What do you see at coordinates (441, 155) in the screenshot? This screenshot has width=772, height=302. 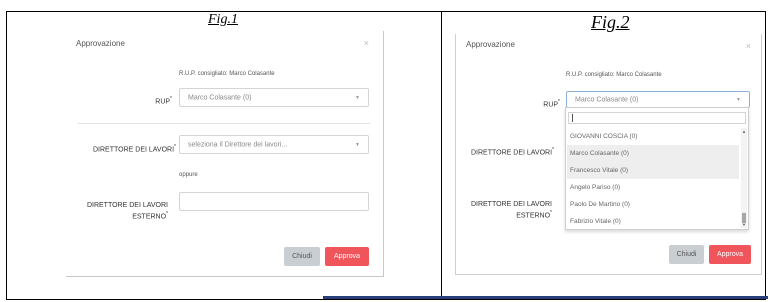 I see `figure-divider` at bounding box center [441, 155].